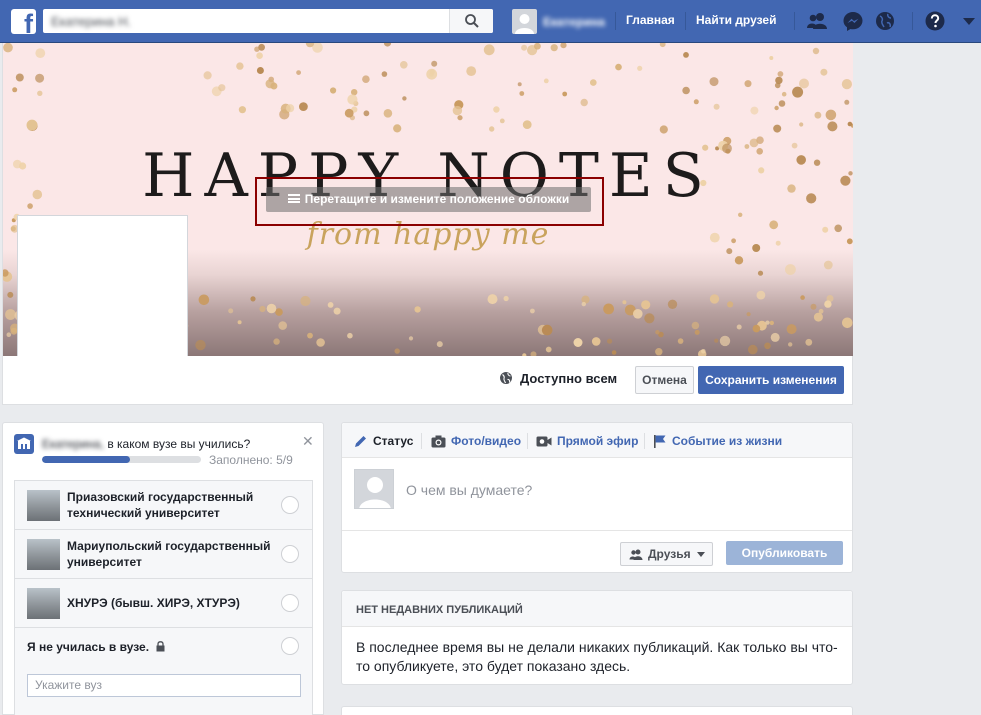  What do you see at coordinates (293, 199) in the screenshot?
I see `drag-handle-icon` at bounding box center [293, 199].